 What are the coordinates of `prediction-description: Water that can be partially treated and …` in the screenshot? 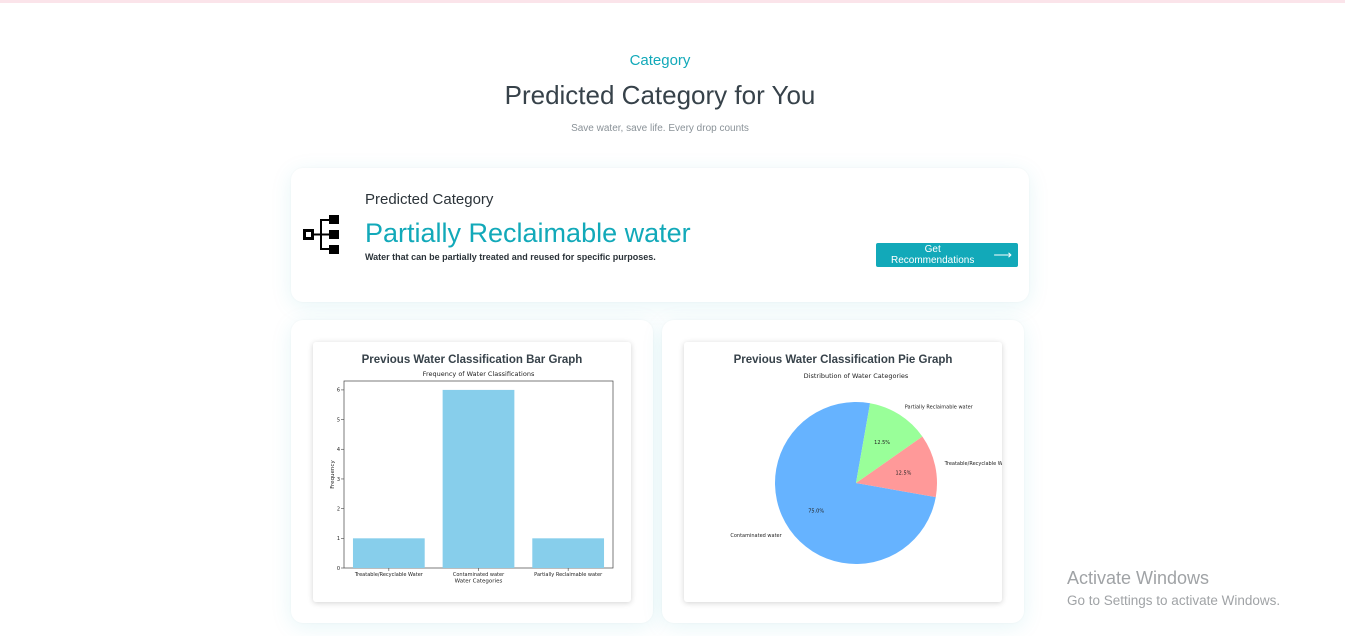 It's located at (510, 257).